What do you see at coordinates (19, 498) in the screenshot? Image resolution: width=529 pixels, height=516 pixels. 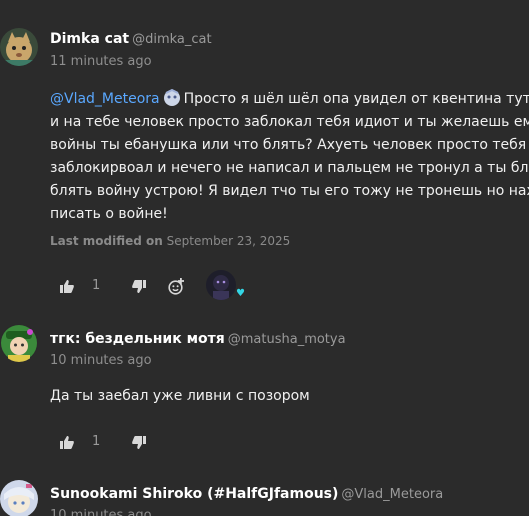 I see `avatar` at bounding box center [19, 498].